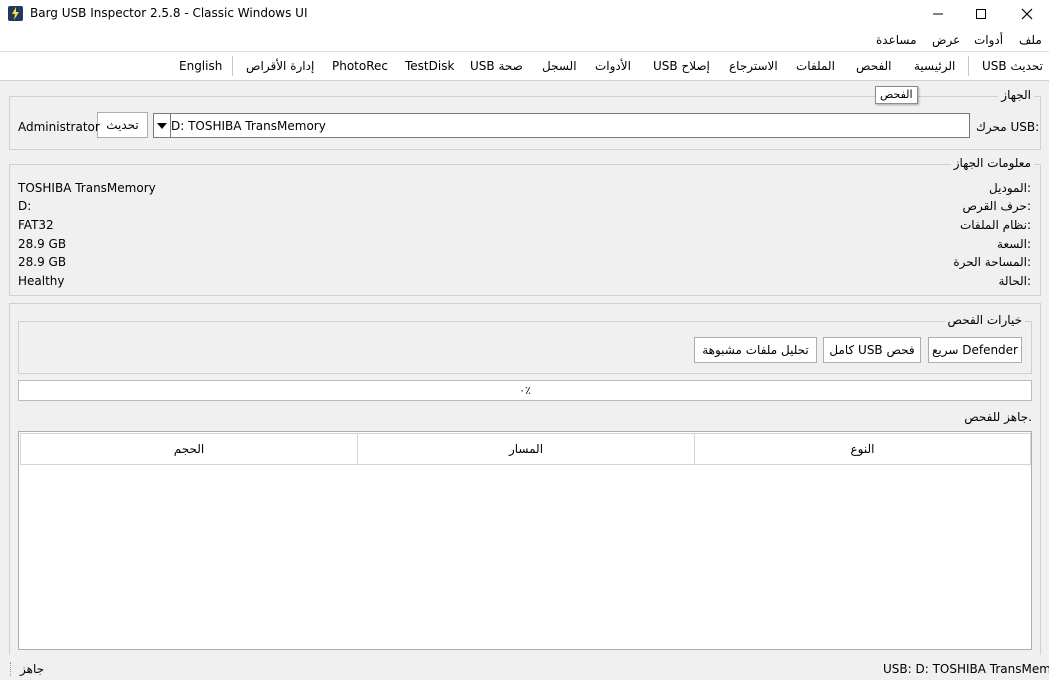 Image resolution: width=1049 pixels, height=680 pixels. Describe the element at coordinates (1014, 281) in the screenshot. I see `info-label-status: الحالة:` at that location.